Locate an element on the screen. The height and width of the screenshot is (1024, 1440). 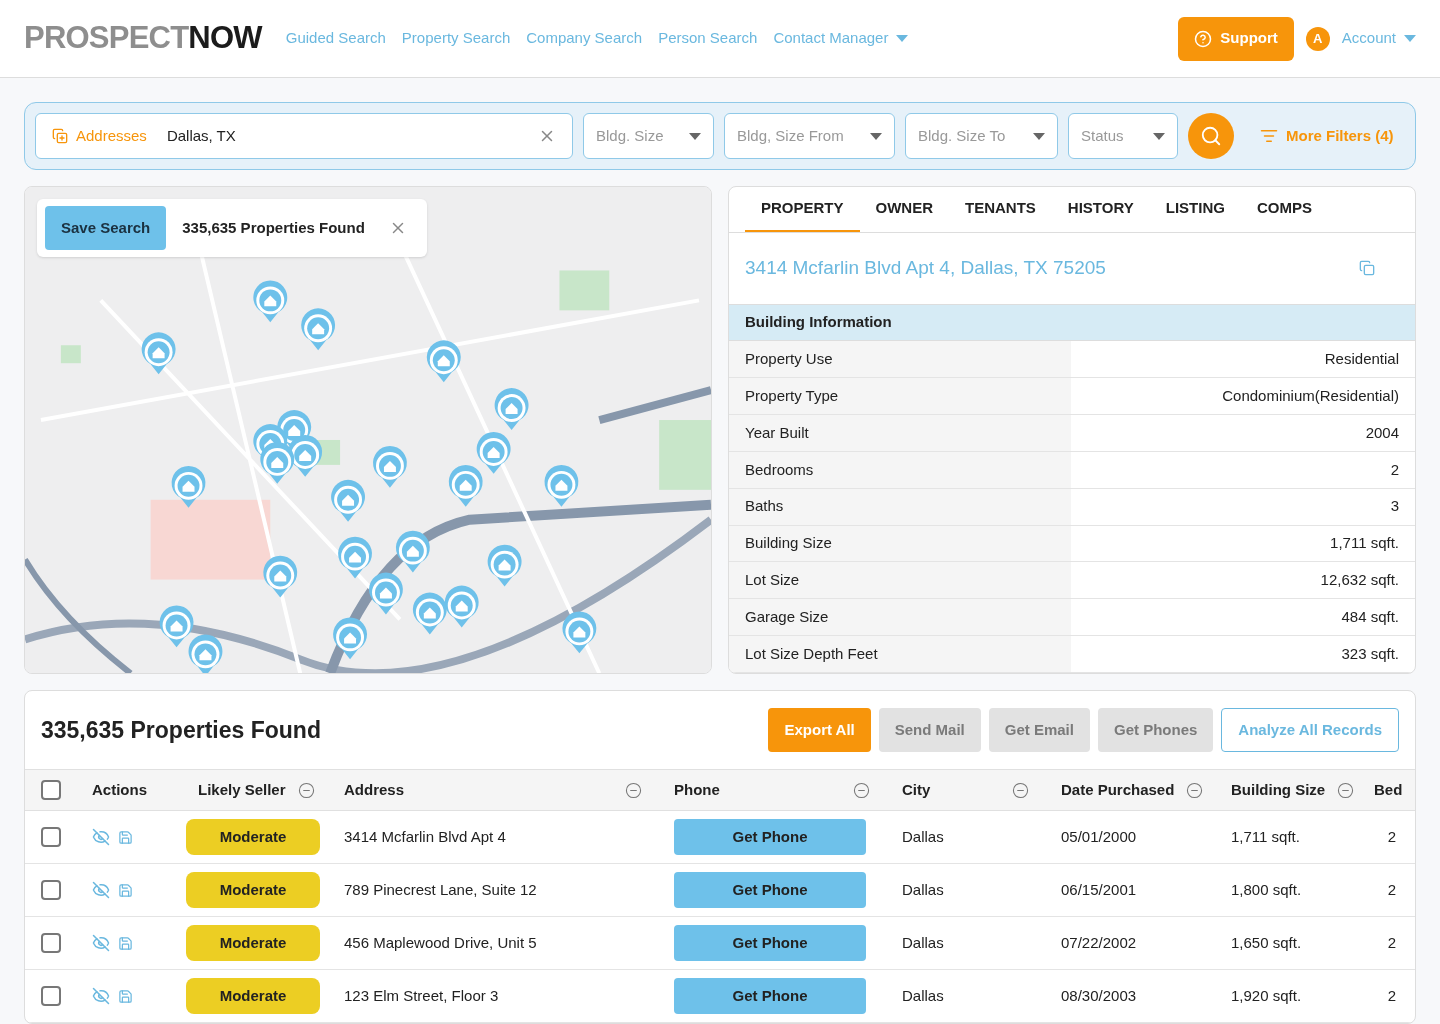
filter-dropdown: Status is located at coordinates (1123, 136).